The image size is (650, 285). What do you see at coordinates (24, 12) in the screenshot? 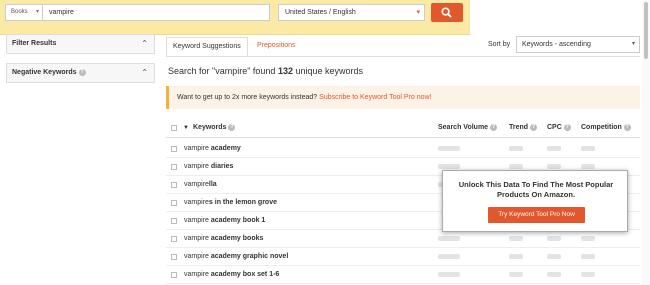
I see `category-select: Books ▾` at bounding box center [24, 12].